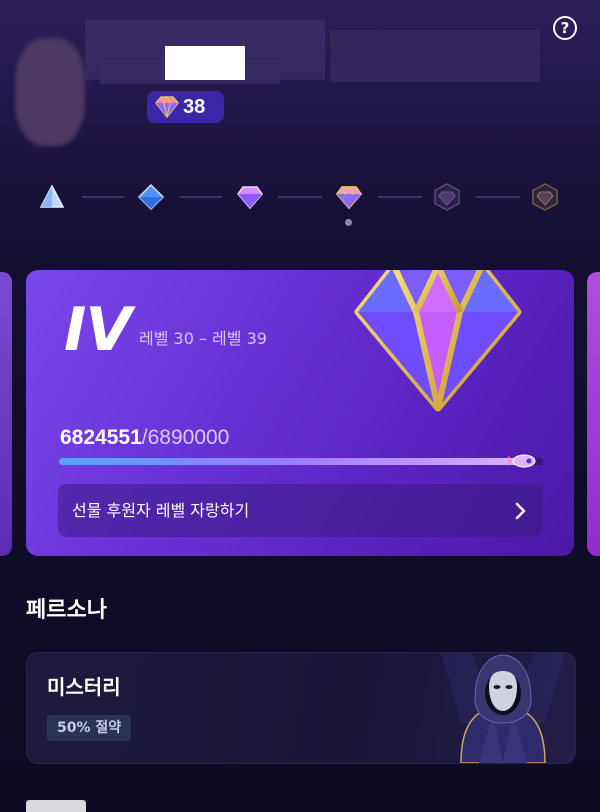 The width and height of the screenshot is (600, 812). What do you see at coordinates (50, 92) in the screenshot?
I see `avatar` at bounding box center [50, 92].